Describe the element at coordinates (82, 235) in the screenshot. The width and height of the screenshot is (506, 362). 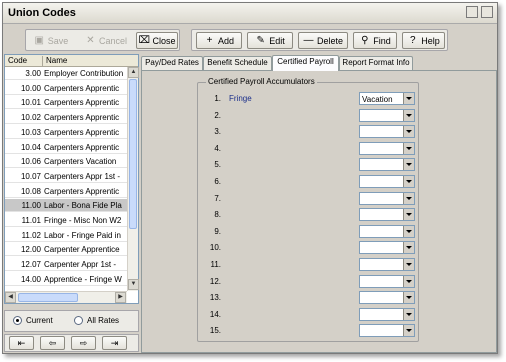
I see `list-item-name: Labor - Fringe Paid in` at that location.